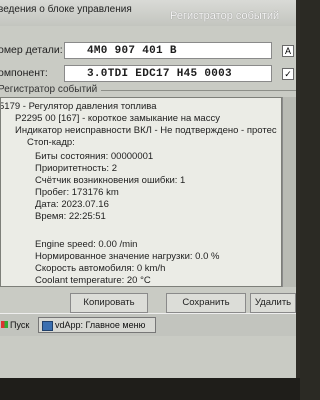 This screenshot has height=400, width=320. Describe the element at coordinates (127, 256) in the screenshot. I see `log-line-load-value: Нормированное значение нагрузки: 0.0 %` at that location.